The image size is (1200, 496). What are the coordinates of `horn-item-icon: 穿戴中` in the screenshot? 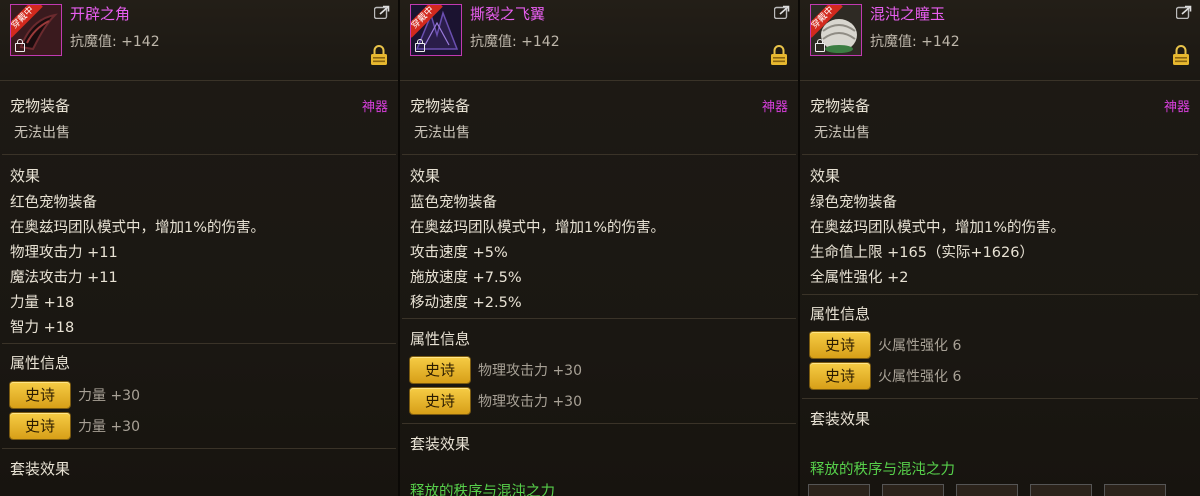 It's located at (36, 30).